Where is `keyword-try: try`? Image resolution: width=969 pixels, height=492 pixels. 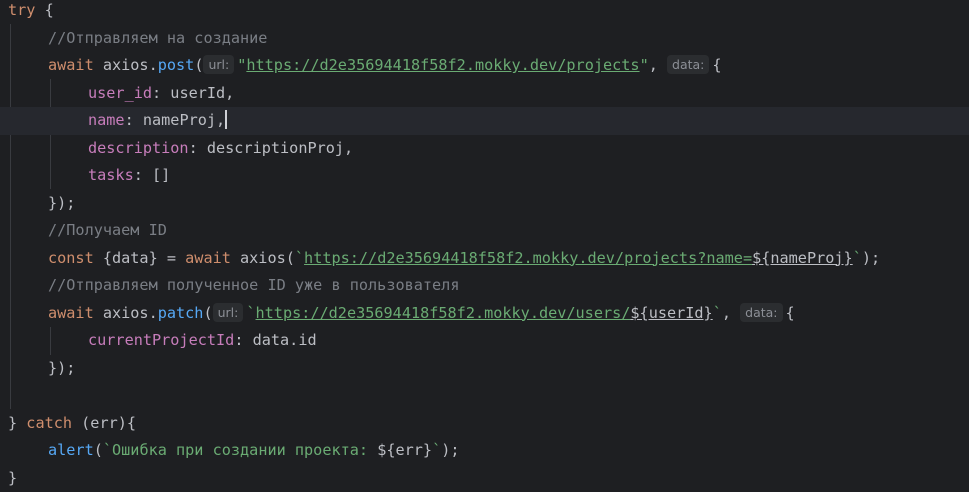 keyword-try: try is located at coordinates (22, 10).